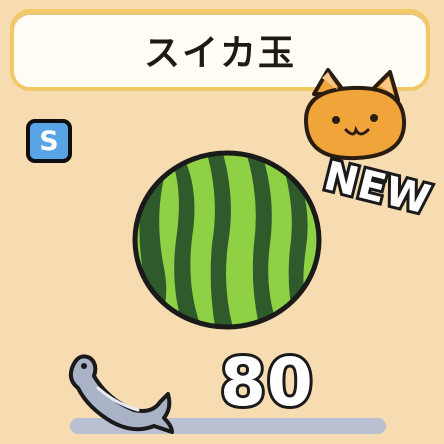 This screenshot has height=444, width=444. I want to click on rank-badge: S, so click(49, 141).